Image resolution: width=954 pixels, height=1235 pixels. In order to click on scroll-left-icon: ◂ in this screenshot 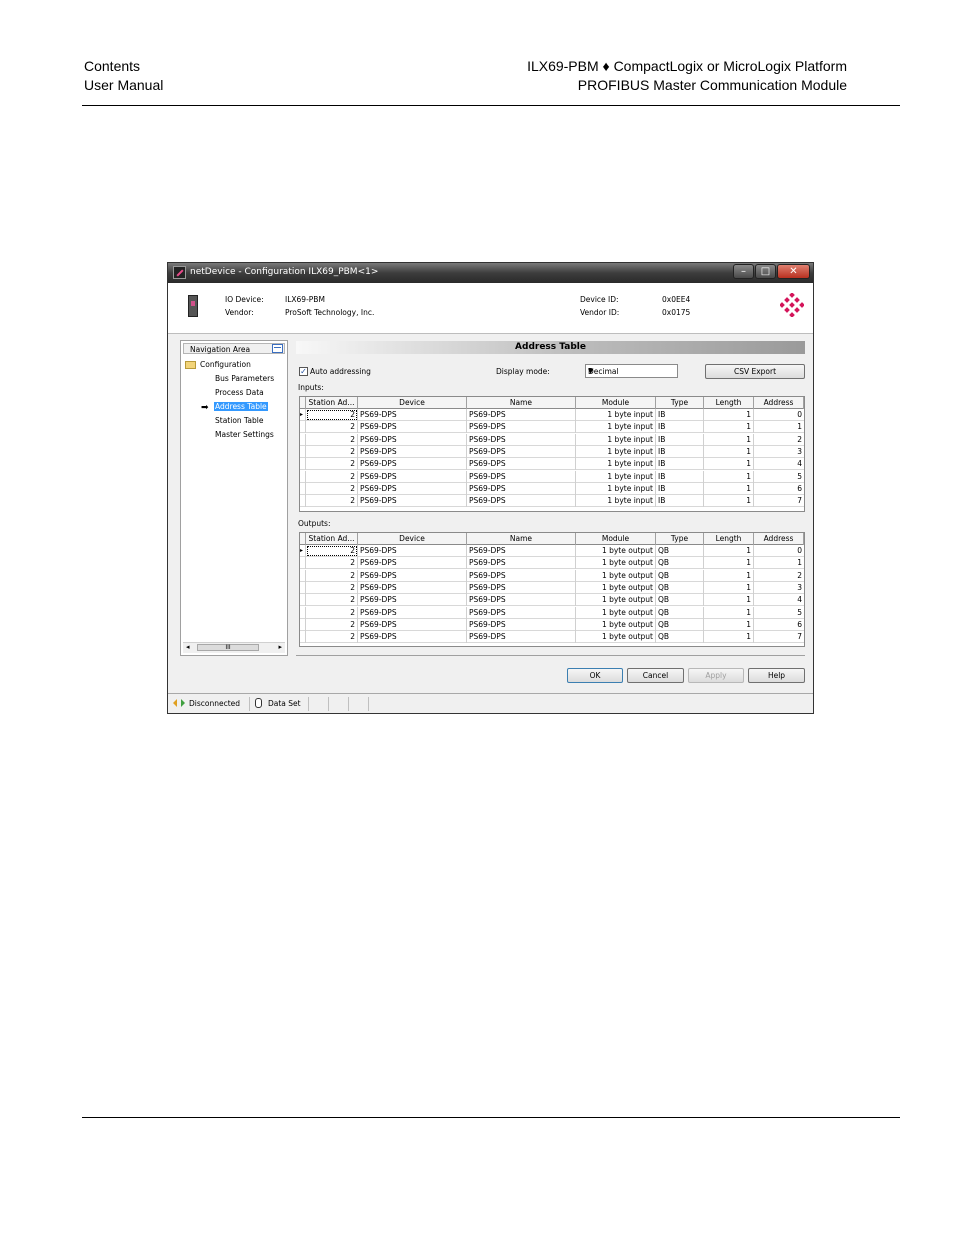, I will do `click(188, 647)`.